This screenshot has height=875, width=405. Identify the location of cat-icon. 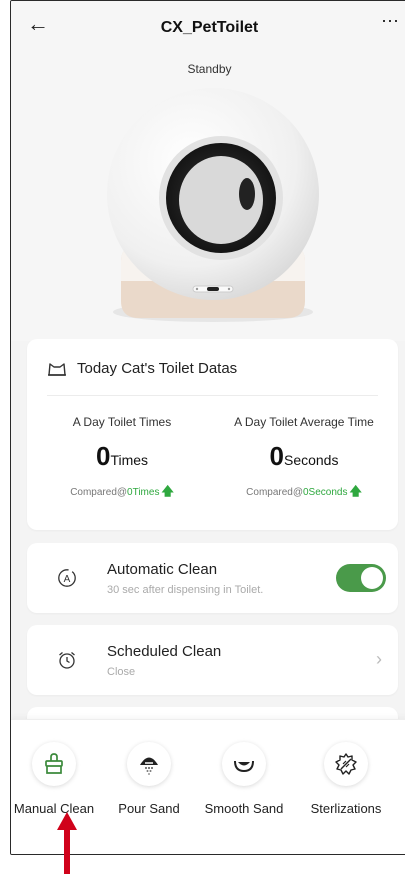
(57, 369).